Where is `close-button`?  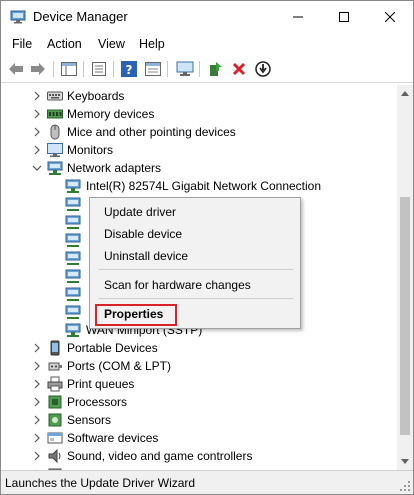
close-button is located at coordinates (390, 17).